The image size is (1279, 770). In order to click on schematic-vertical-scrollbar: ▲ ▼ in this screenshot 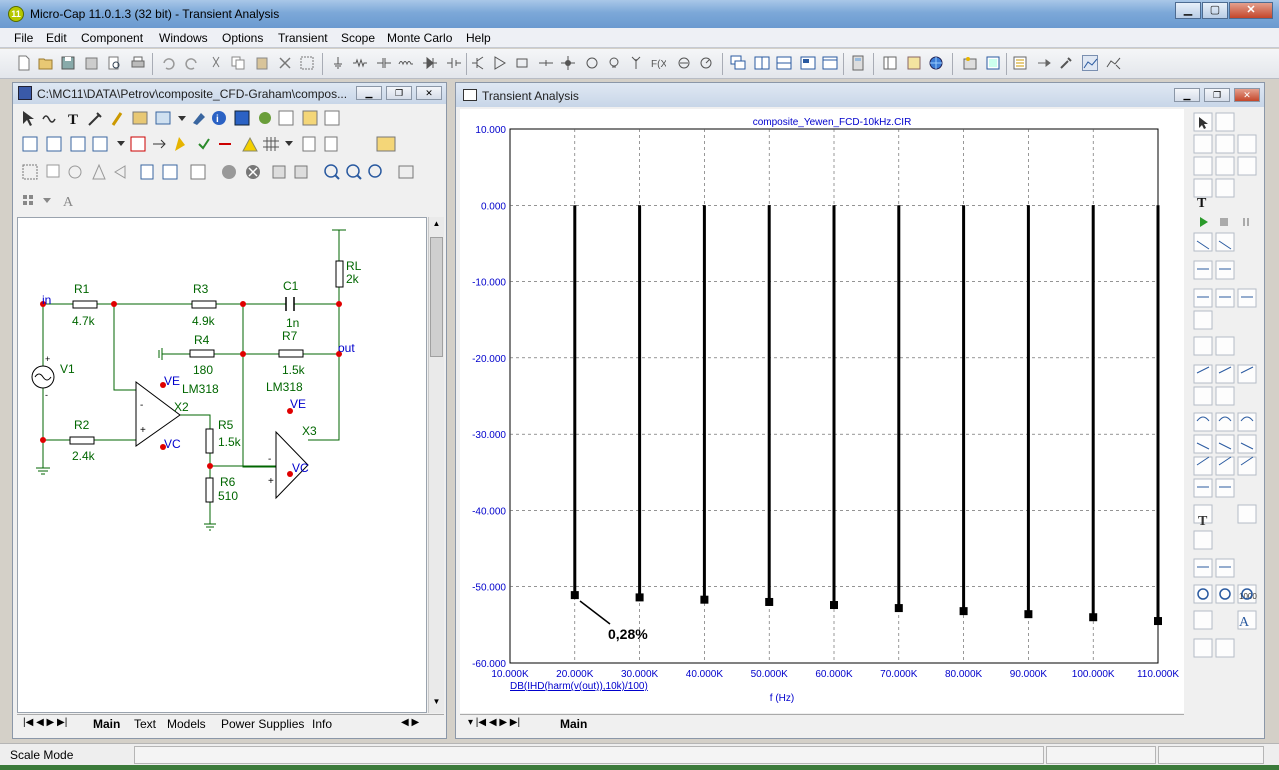, I will do `click(436, 465)`.